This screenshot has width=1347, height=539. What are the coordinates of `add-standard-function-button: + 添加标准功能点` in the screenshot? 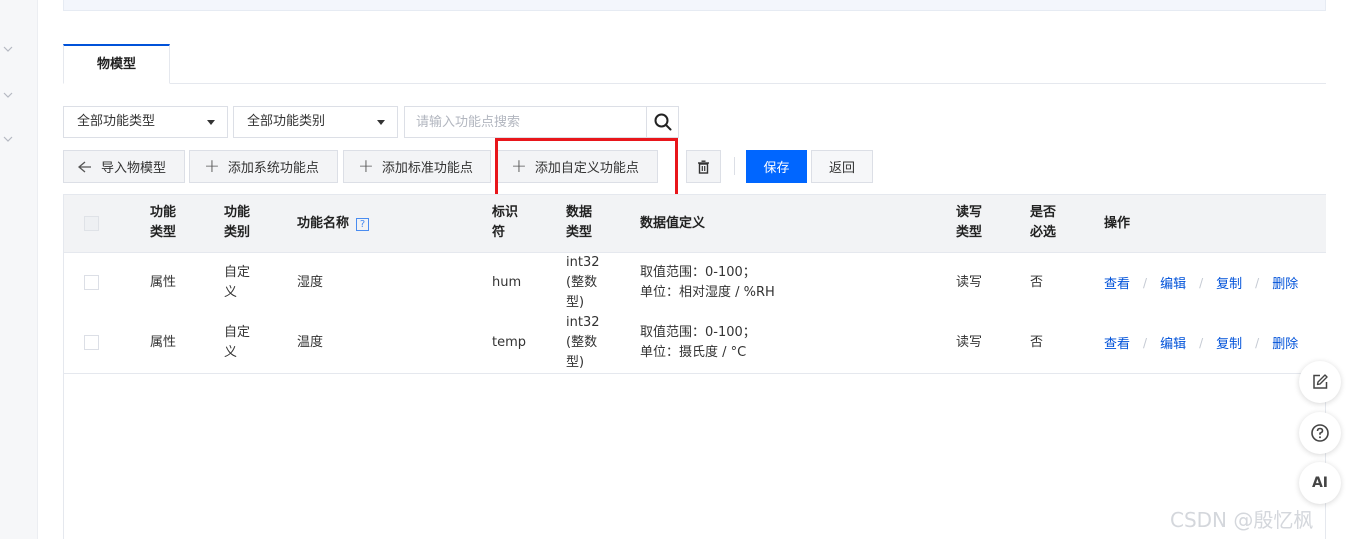 It's located at (417, 166).